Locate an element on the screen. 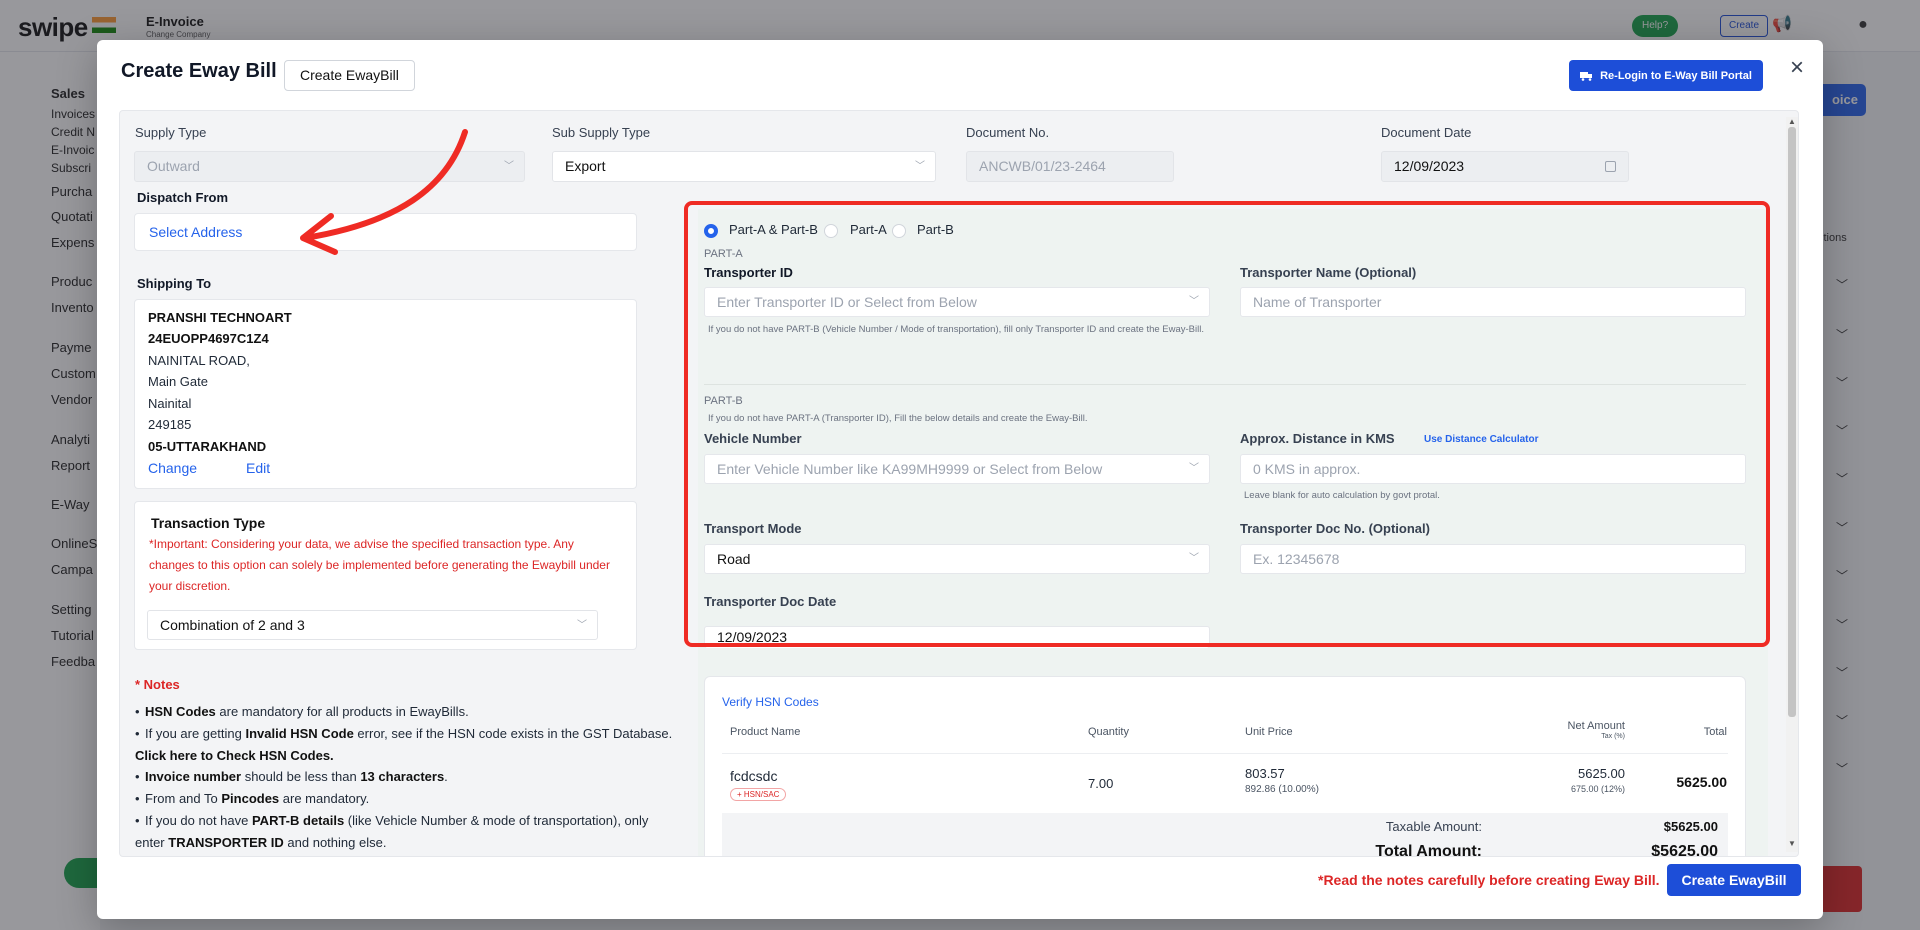 The width and height of the screenshot is (1920, 930). th-total: Total is located at coordinates (1715, 732).